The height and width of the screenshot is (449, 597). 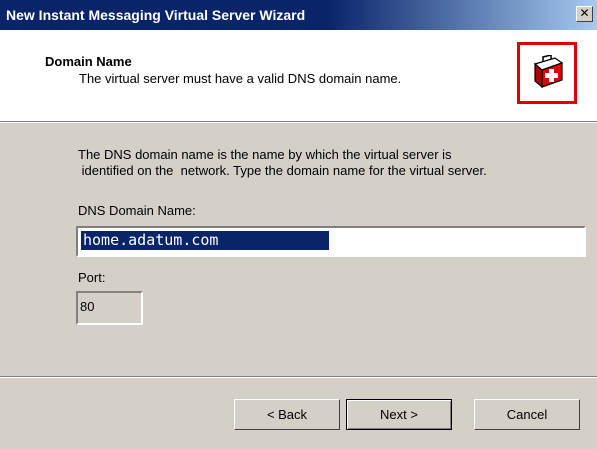 What do you see at coordinates (527, 414) in the screenshot?
I see `cancel-button: Cancel` at bounding box center [527, 414].